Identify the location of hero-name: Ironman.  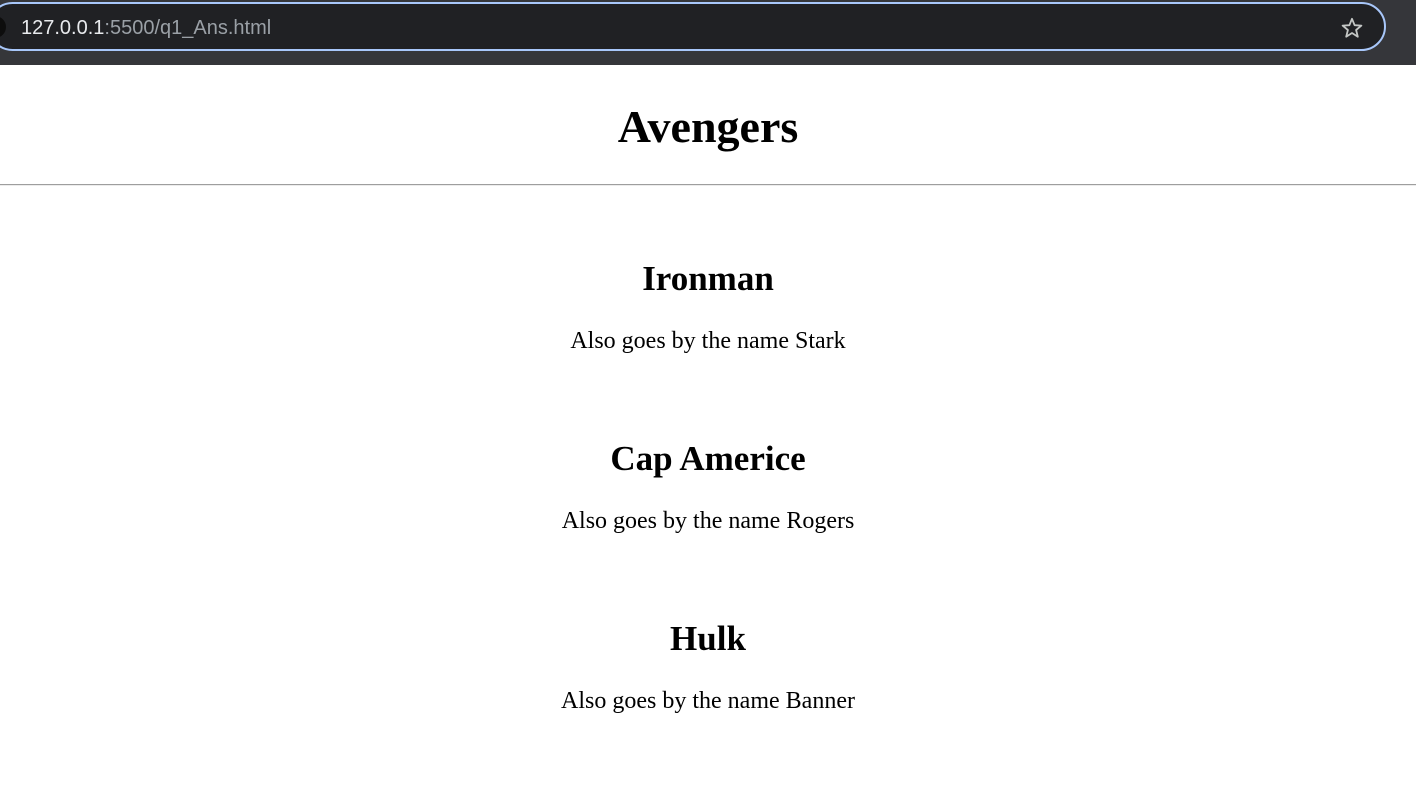
(708, 278).